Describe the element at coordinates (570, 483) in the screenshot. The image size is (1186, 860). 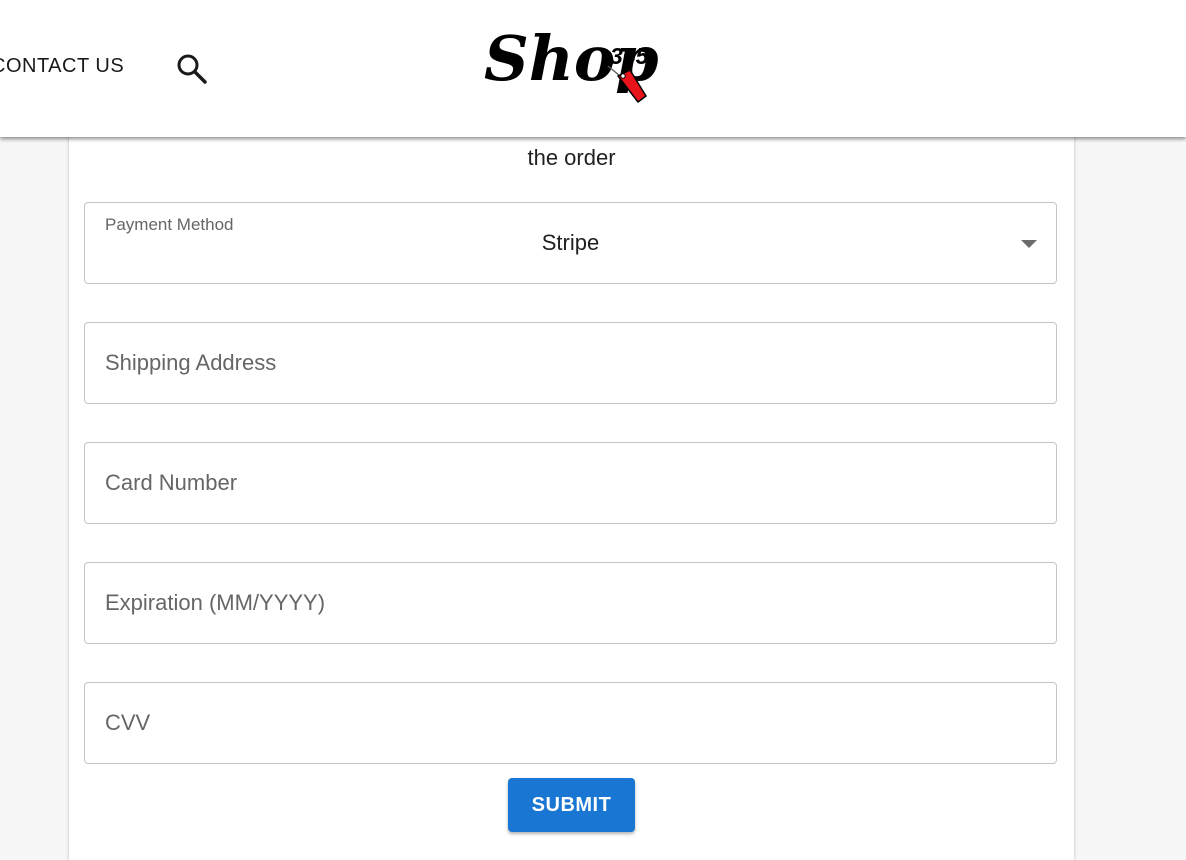
I see `card-number-input: Card Number` at that location.